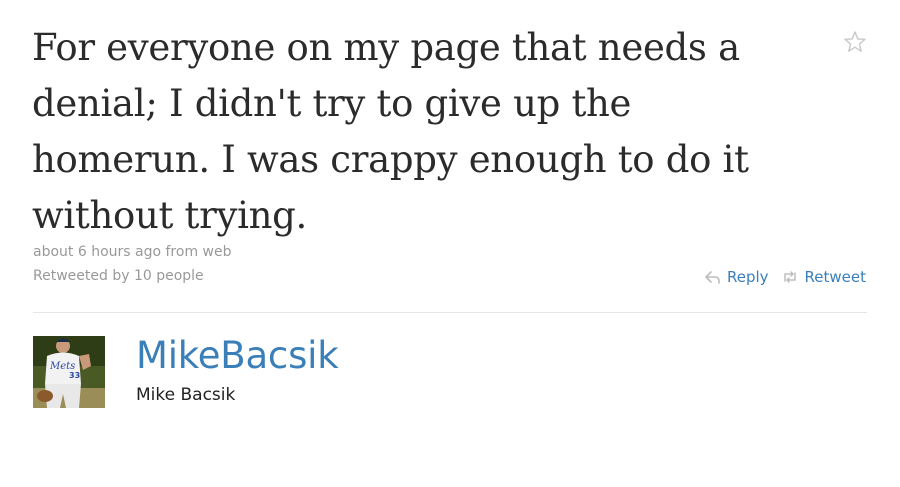 The image size is (900, 487). What do you see at coordinates (790, 277) in the screenshot?
I see `retweet-arrows-icon` at bounding box center [790, 277].